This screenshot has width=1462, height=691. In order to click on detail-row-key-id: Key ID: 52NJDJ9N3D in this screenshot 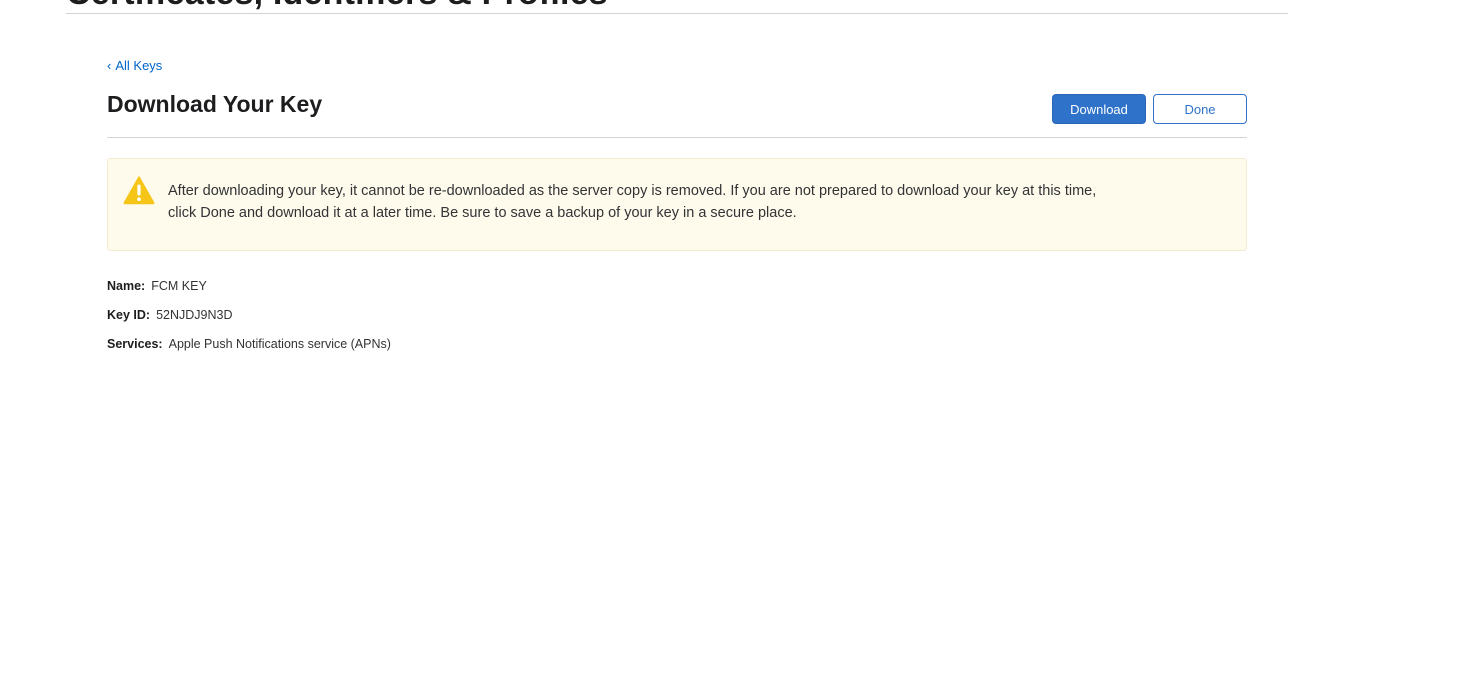, I will do `click(249, 321)`.